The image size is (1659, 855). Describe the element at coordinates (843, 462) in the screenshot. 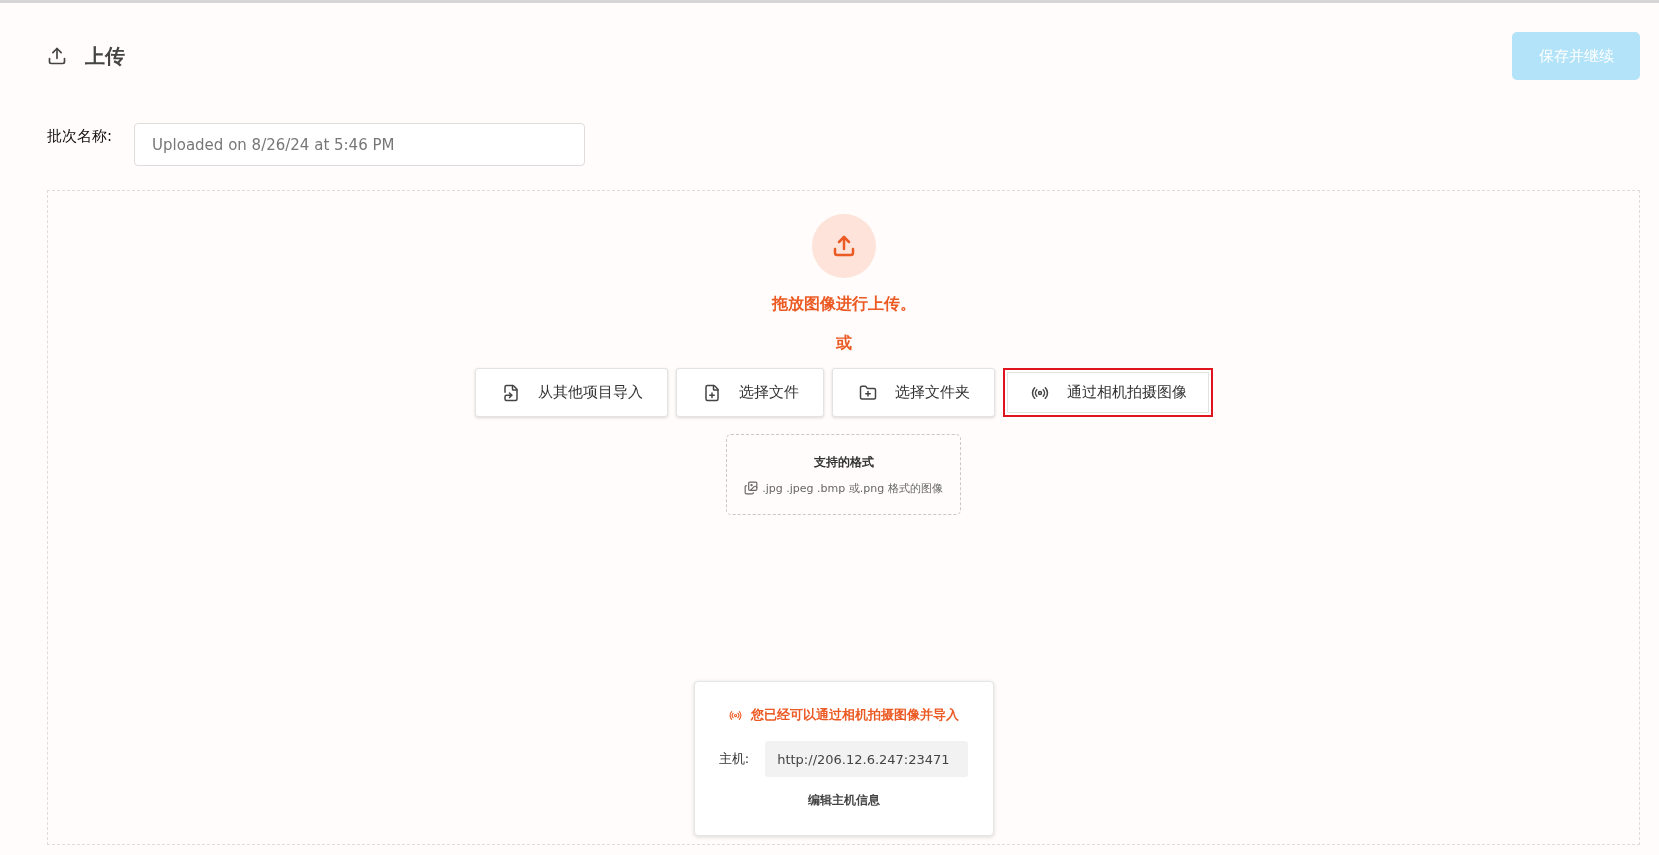

I see `formats-title: 支持的格式` at that location.